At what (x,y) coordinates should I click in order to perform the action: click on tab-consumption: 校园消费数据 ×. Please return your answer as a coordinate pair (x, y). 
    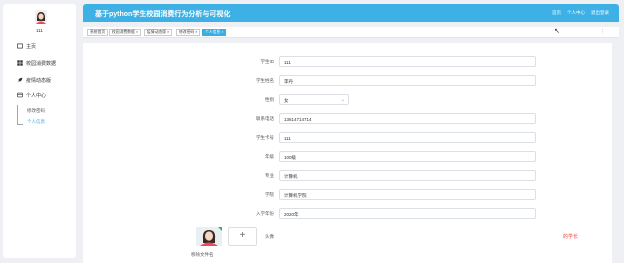
    Looking at the image, I should click on (125, 32).